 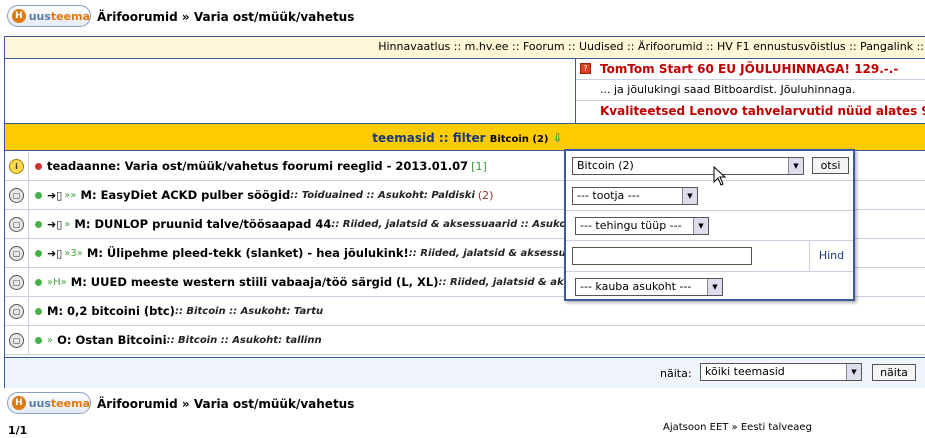 I want to click on ad-link-1: TomTom Start 60 EU JÕULUHINNAGA! 129.-.-, so click(x=750, y=69).